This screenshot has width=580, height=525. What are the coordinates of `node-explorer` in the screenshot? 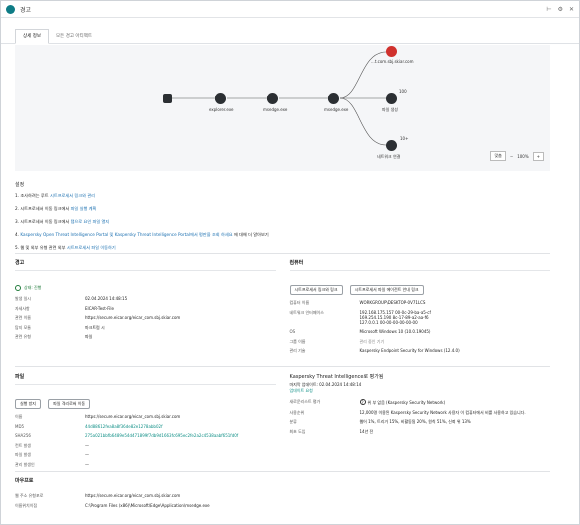 It's located at (220, 98).